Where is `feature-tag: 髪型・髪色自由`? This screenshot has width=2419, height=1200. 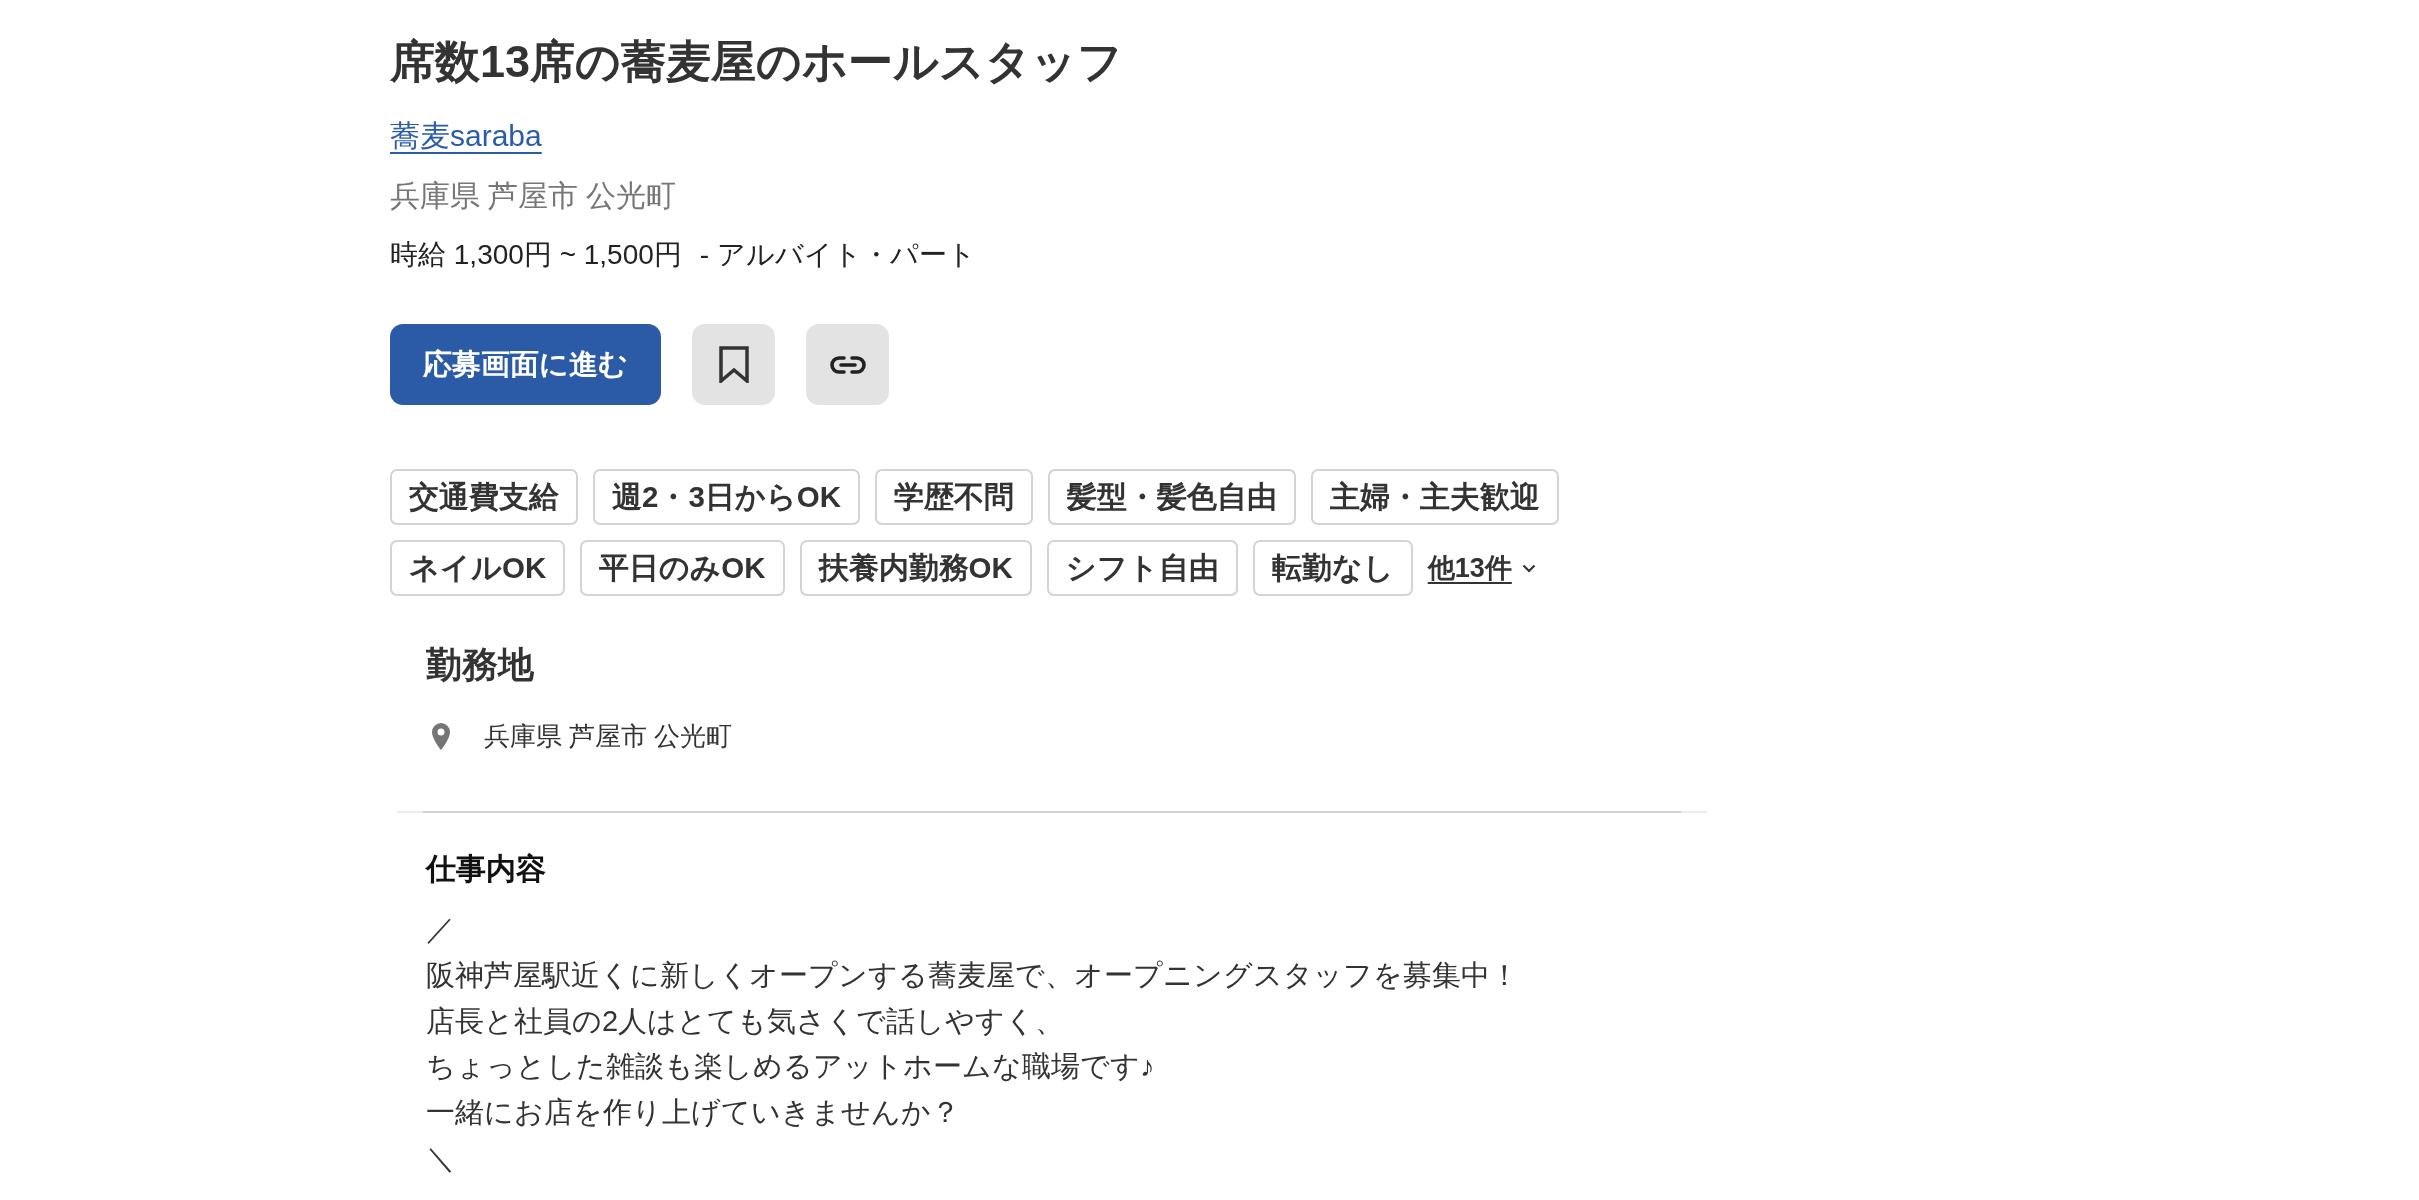 feature-tag: 髪型・髪色自由 is located at coordinates (1172, 497).